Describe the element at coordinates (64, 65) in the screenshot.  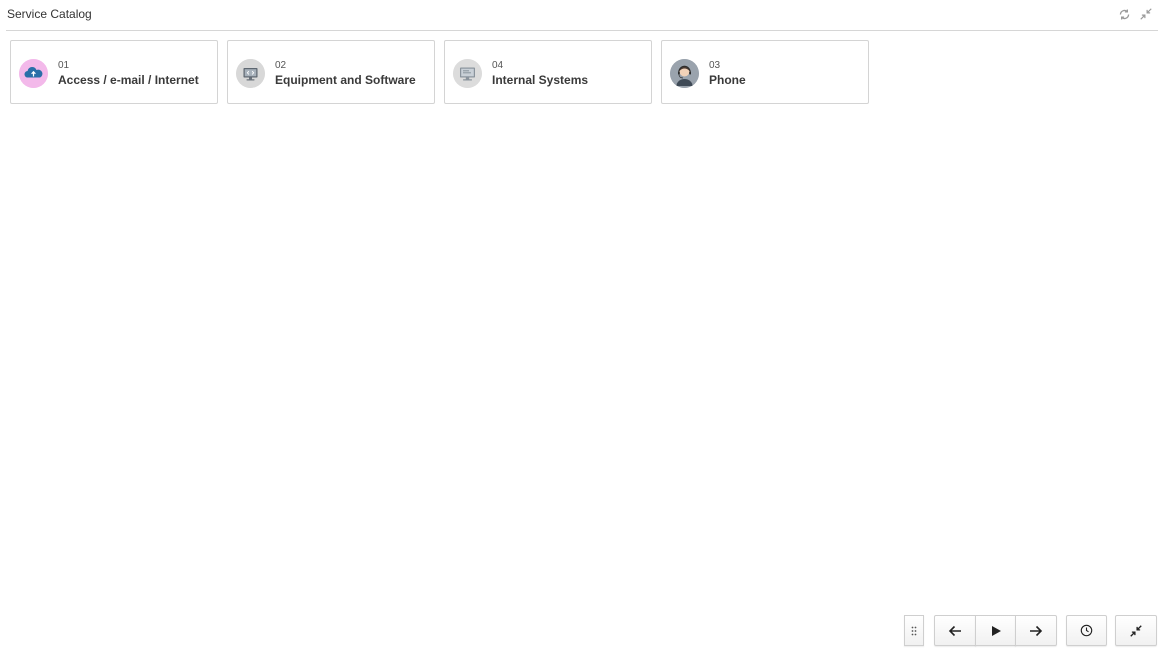
I see `card-number: 01` at that location.